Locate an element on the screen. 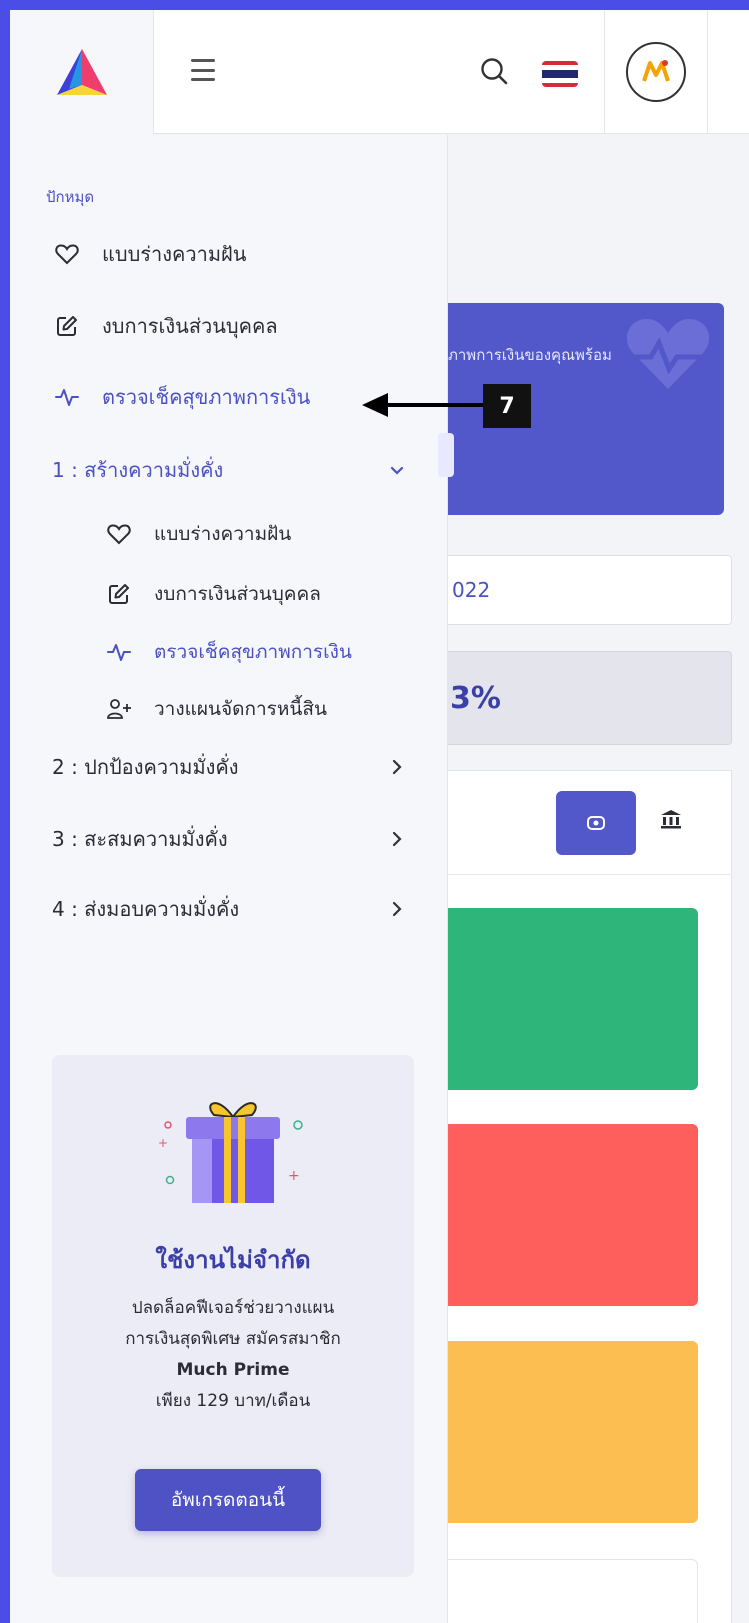 This screenshot has width=749, height=1623. group-label: 4 : ส่งมอบความมั่งคั่ง is located at coordinates (146, 909).